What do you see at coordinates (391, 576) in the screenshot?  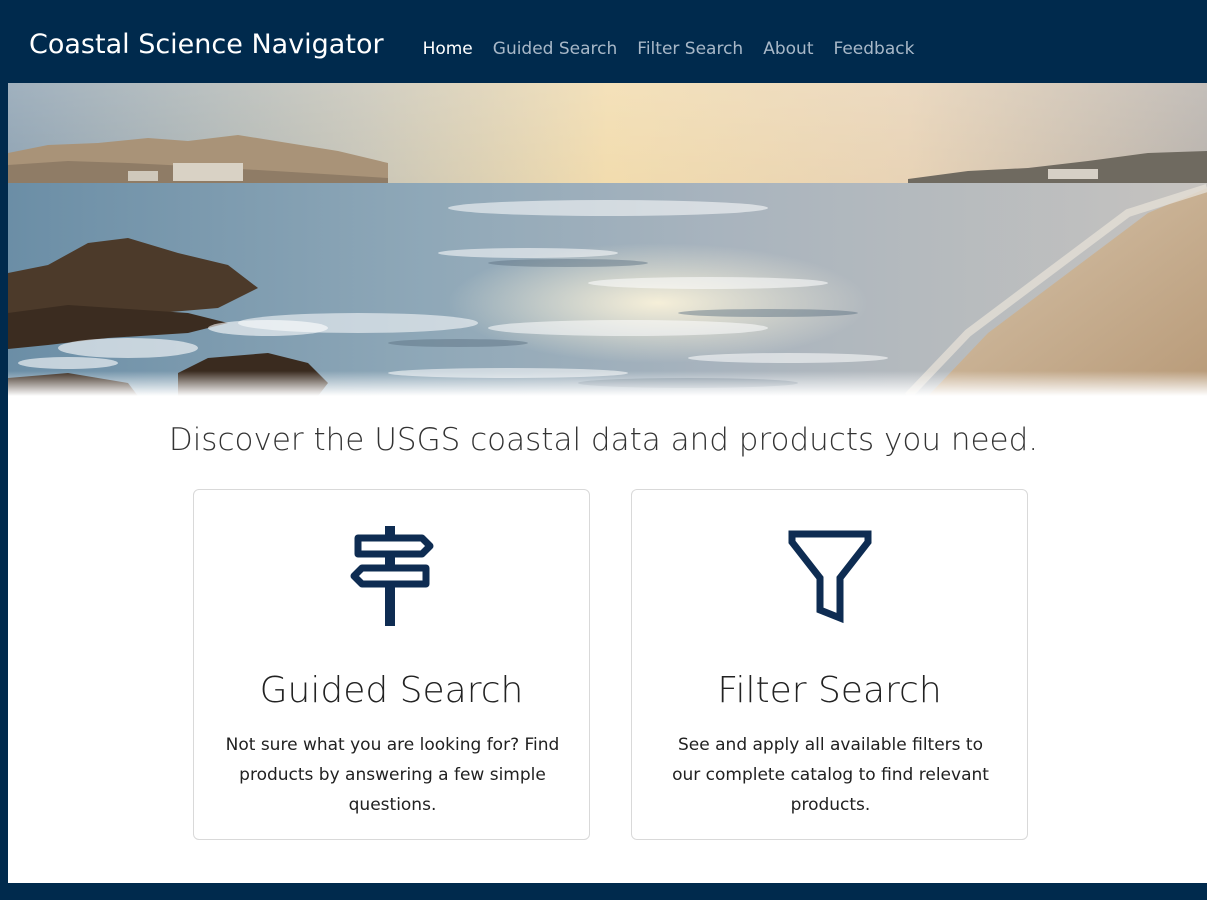 I see `signpost-icon` at bounding box center [391, 576].